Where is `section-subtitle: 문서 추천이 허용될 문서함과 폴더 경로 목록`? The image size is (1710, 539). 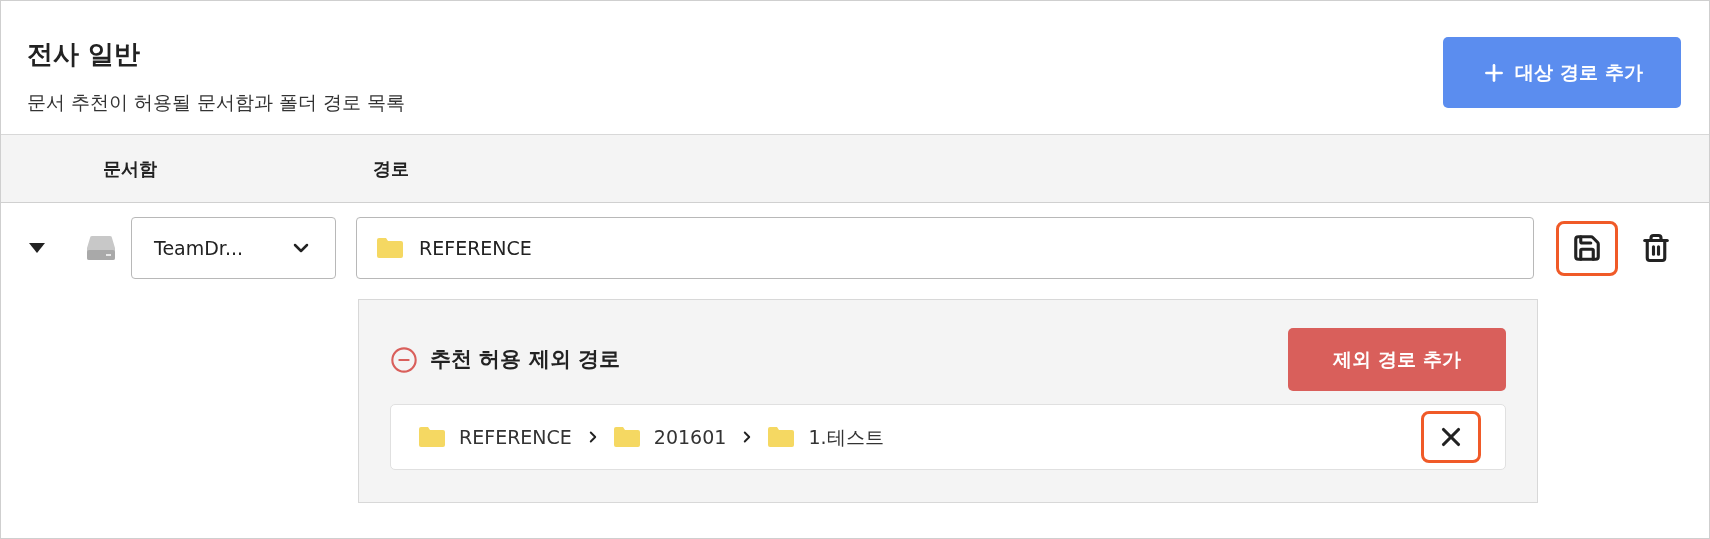
section-subtitle: 문서 추천이 허용될 문서함과 폴더 경로 목록 is located at coordinates (216, 102).